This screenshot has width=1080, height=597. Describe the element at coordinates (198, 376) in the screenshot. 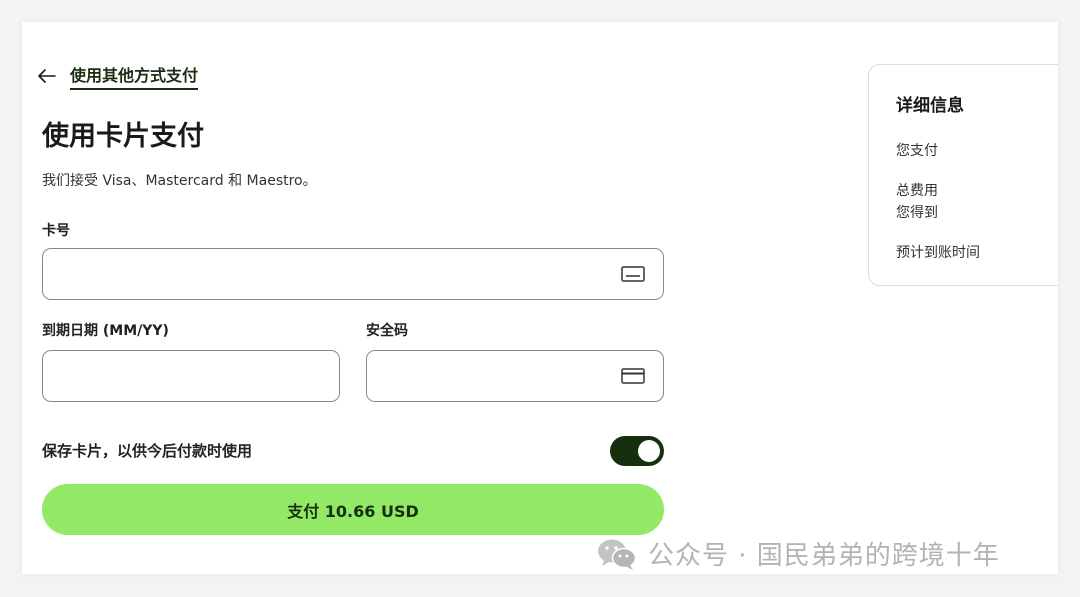

I see `expiry-input` at that location.